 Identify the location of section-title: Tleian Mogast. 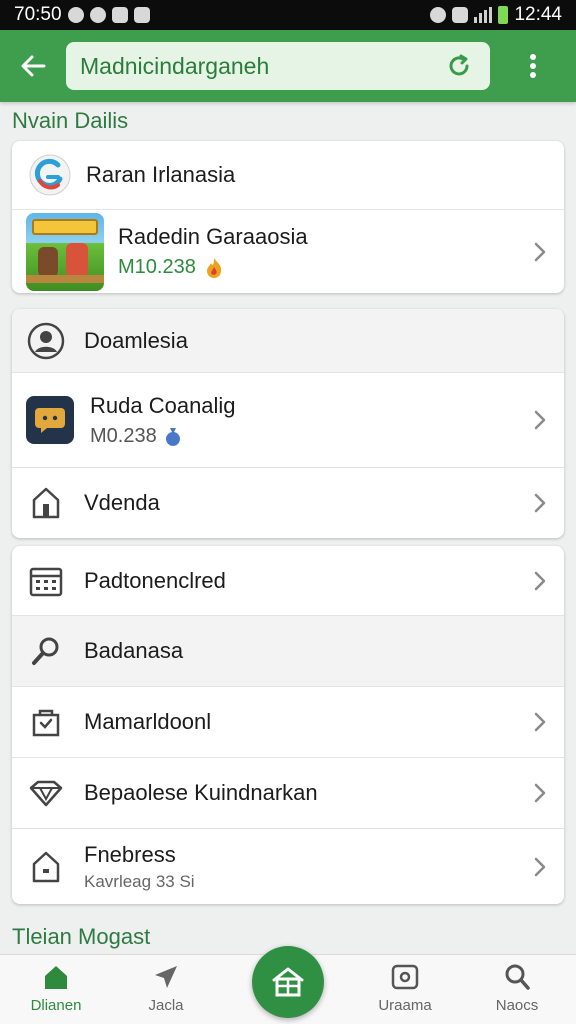
(81, 936).